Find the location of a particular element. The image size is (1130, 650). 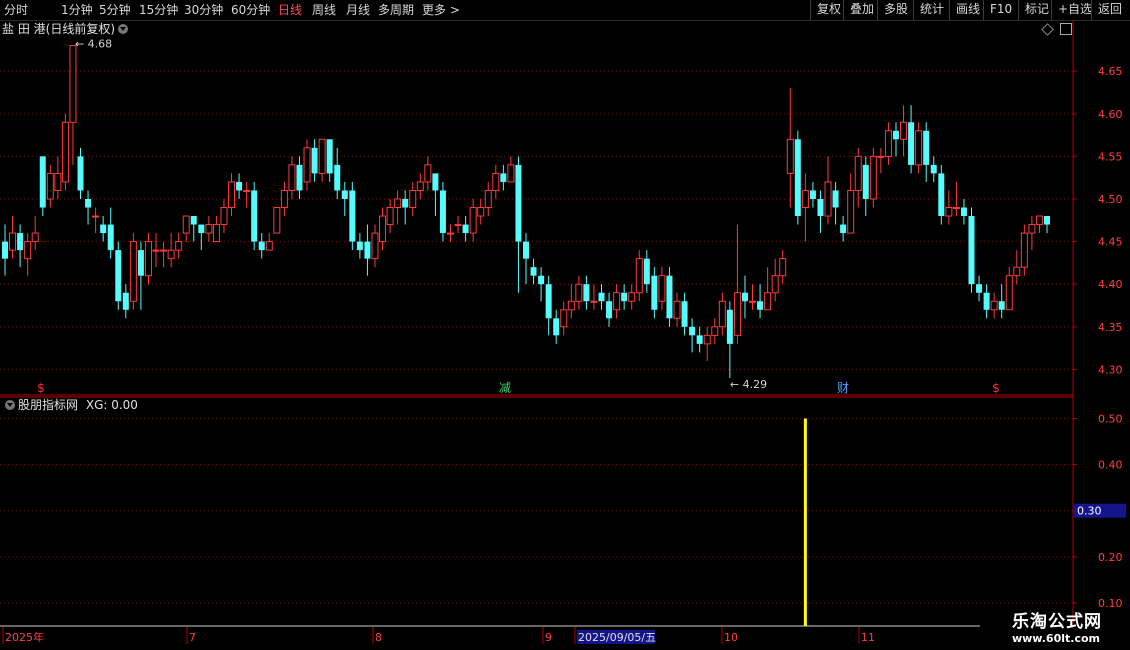

current-value-badge-text: 0.30 is located at coordinates (1089, 511).